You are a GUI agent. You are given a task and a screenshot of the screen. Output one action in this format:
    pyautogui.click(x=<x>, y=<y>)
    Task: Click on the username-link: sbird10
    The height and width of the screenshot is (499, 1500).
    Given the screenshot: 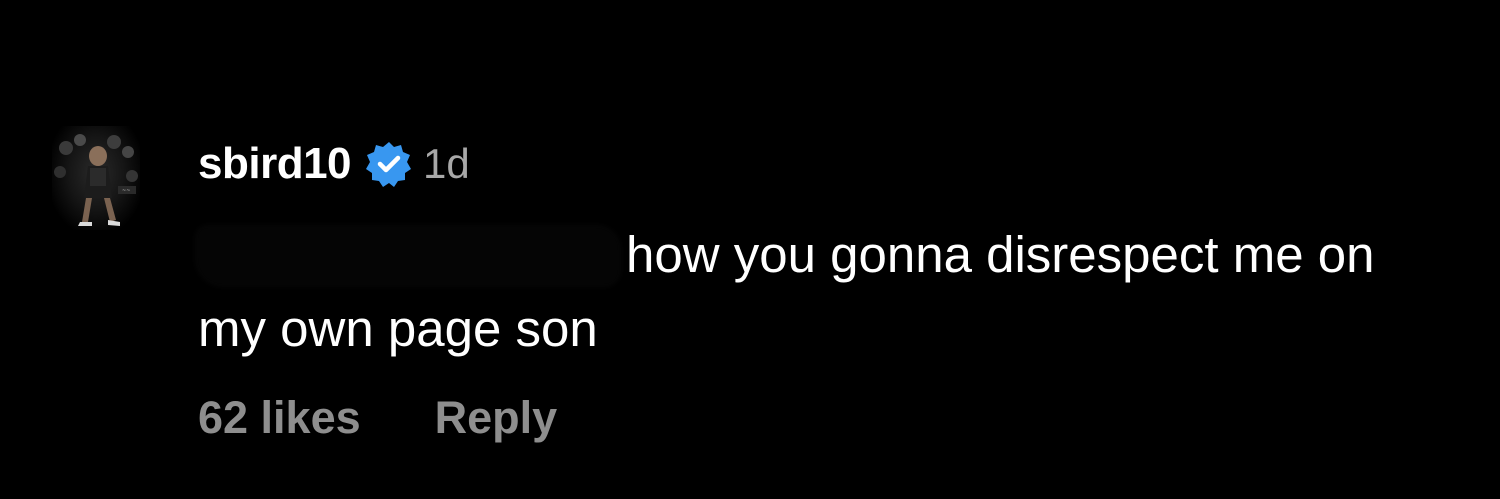 What is the action you would take?
    pyautogui.click(x=275, y=164)
    